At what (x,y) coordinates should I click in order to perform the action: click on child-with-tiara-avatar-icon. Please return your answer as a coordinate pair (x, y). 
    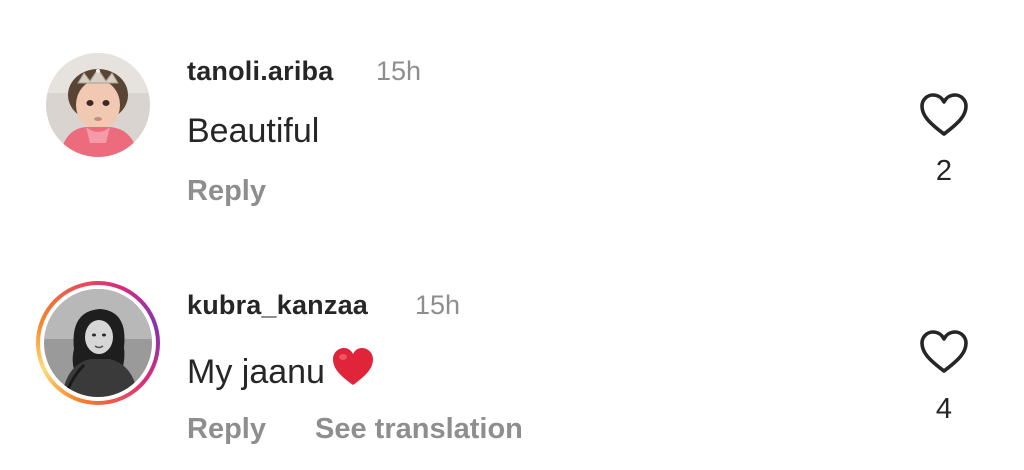
    Looking at the image, I should click on (98, 105).